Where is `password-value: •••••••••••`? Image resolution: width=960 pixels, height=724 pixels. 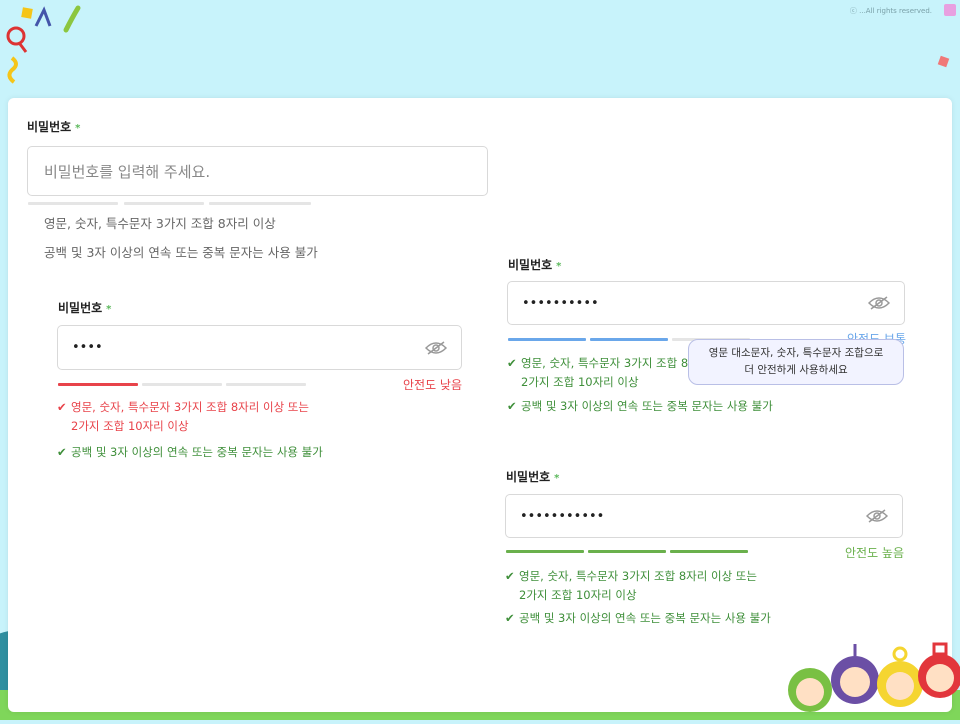
password-value: ••••••••••• is located at coordinates (562, 516).